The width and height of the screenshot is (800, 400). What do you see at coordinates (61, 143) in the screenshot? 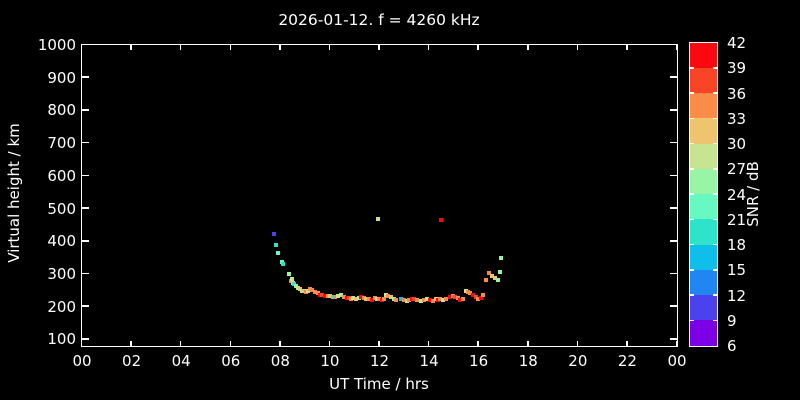
I see `y-tick-label: 700` at bounding box center [61, 143].